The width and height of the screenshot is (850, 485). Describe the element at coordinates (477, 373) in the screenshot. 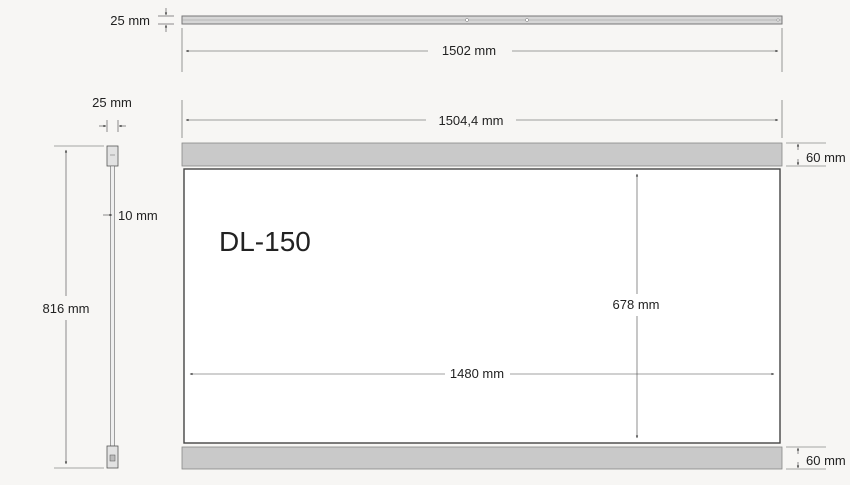

I see `panel-width-label: 1480 mm` at that location.